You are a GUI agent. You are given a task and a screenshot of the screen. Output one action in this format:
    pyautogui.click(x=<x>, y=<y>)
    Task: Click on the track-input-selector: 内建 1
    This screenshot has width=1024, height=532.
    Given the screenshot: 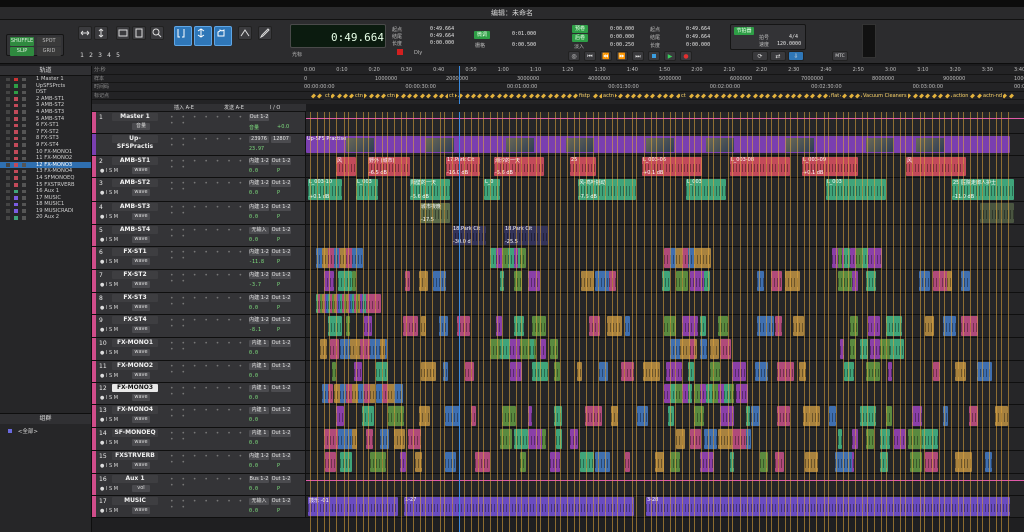 What is the action you would take?
    pyautogui.click(x=259, y=388)
    